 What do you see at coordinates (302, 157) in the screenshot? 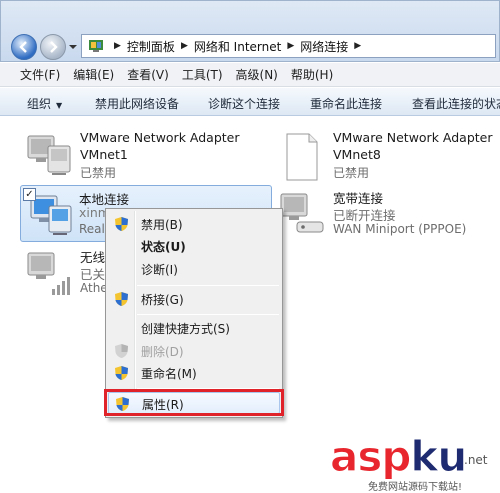
I see `blank-document-icon` at bounding box center [302, 157].